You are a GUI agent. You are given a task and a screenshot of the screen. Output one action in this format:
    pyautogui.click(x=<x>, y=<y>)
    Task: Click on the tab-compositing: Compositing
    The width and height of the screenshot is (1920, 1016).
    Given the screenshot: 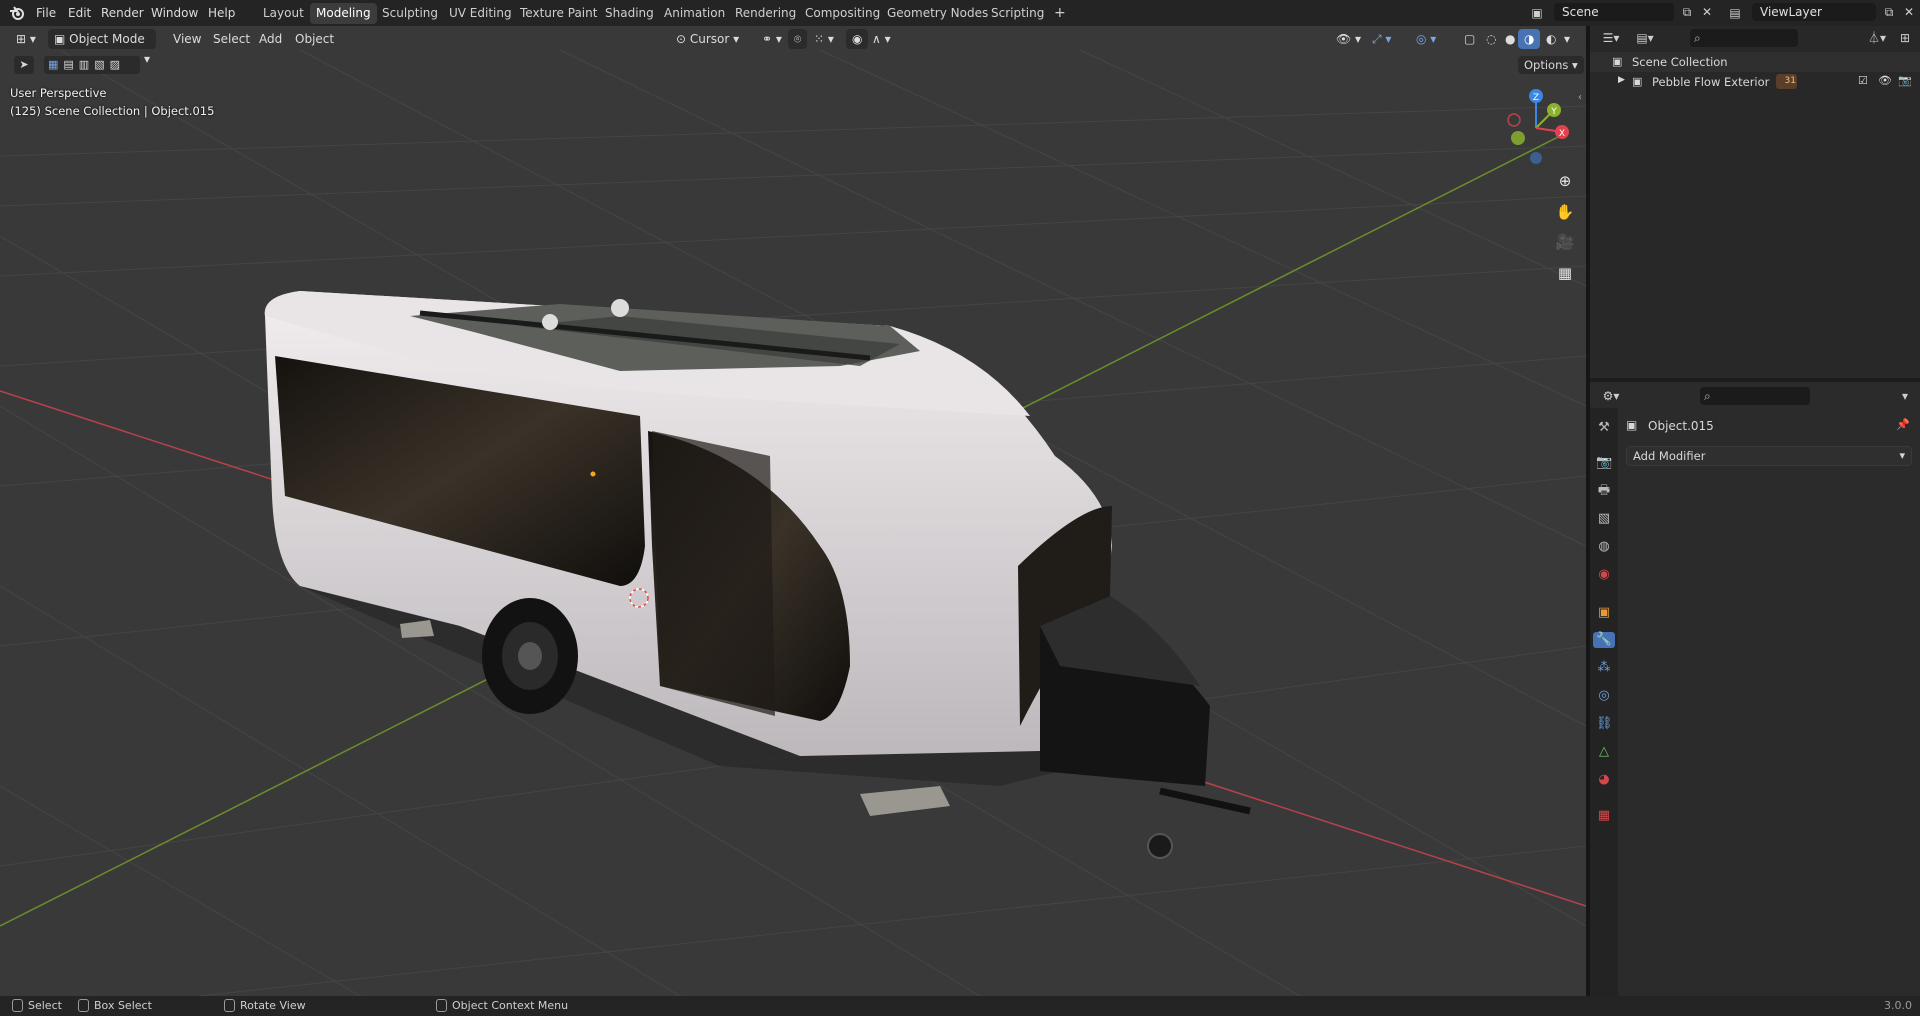 What is the action you would take?
    pyautogui.click(x=842, y=13)
    